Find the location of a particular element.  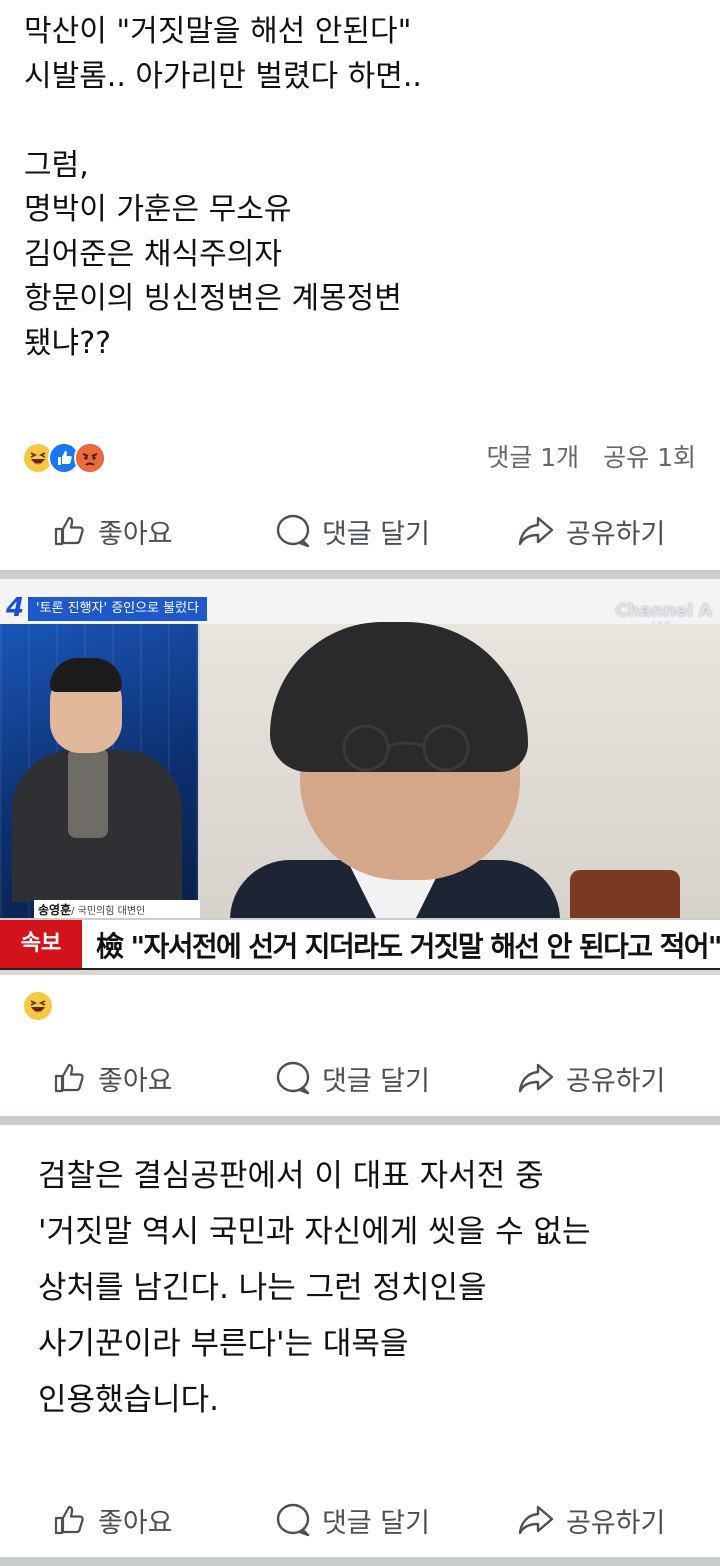

action-bar-3: 좋아요 댓글 달기 공유하기 is located at coordinates (360, 1520).